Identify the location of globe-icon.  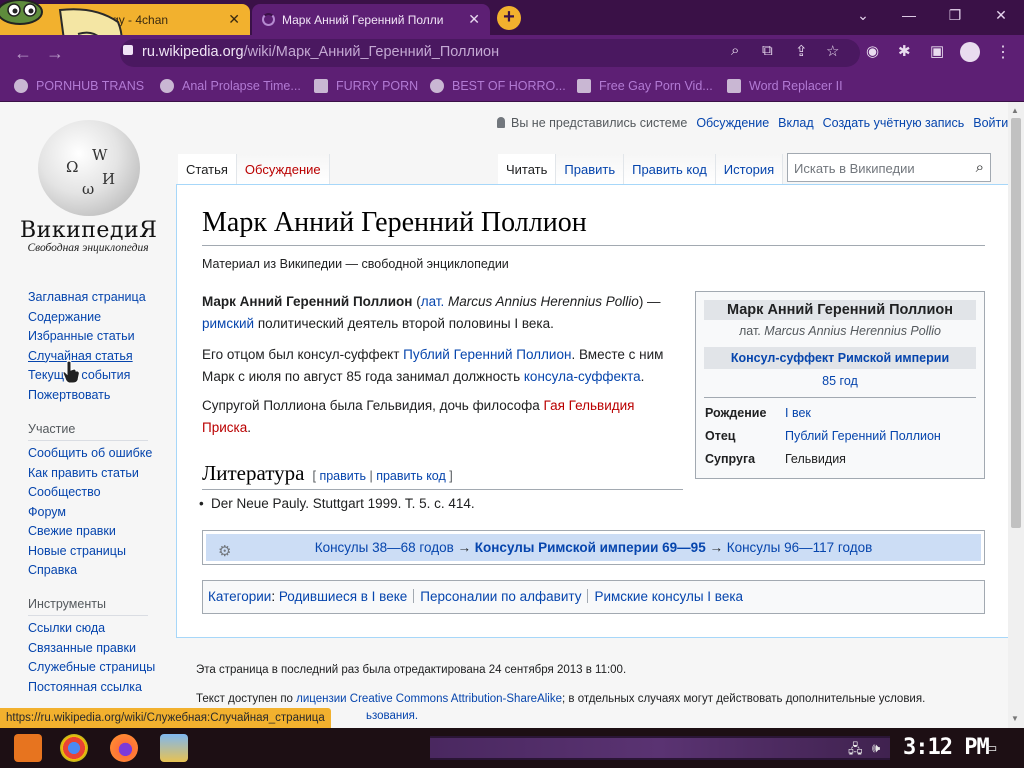
(21, 86).